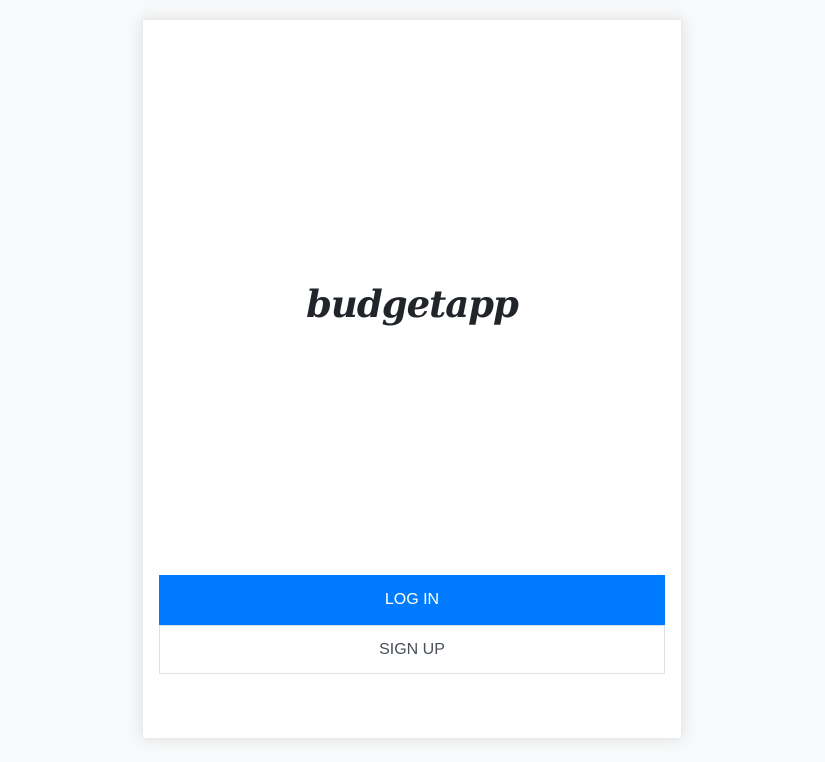 Image resolution: width=825 pixels, height=762 pixels. Describe the element at coordinates (412, 600) in the screenshot. I see `login-button: LOG IN` at that location.